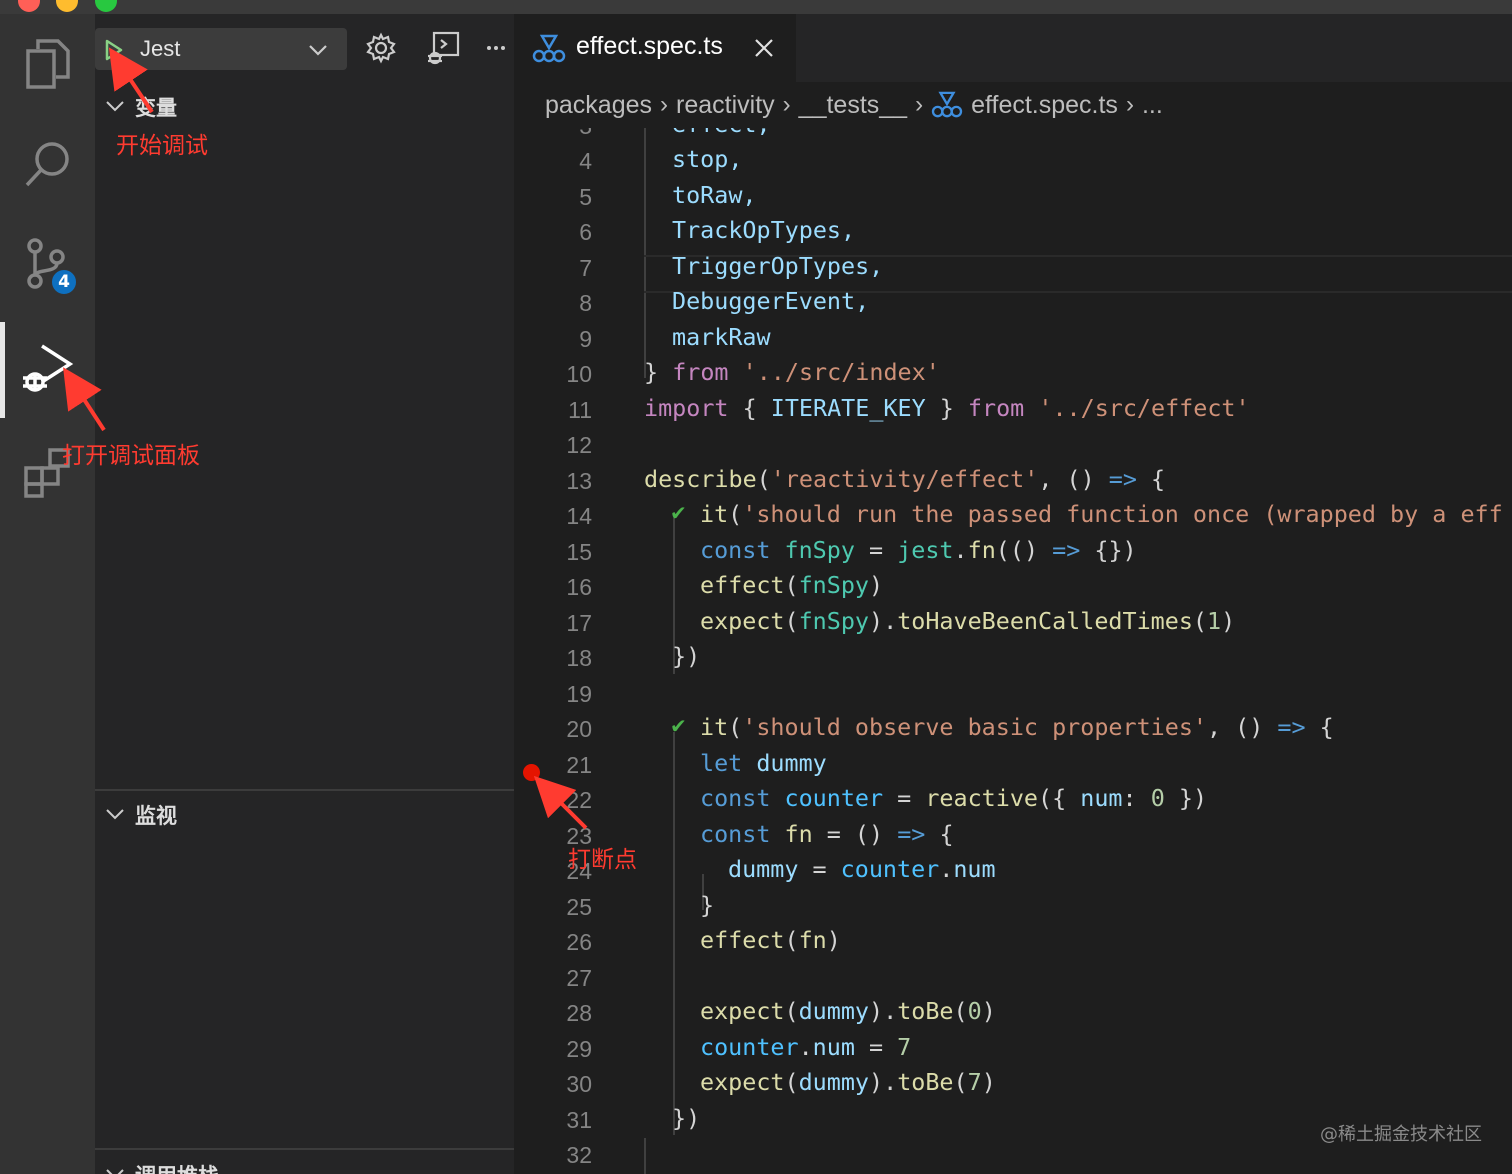 Image resolution: width=1512 pixels, height=1174 pixels. Describe the element at coordinates (848, 1011) in the screenshot. I see `code-line: expect(dummy).toBe(0)` at that location.